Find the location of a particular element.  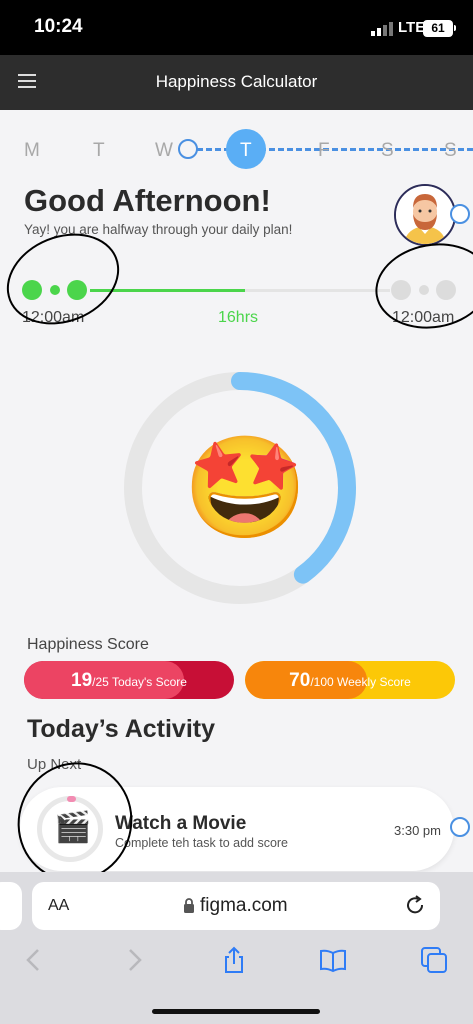

bearded-man-avatar-icon is located at coordinates (425, 215).